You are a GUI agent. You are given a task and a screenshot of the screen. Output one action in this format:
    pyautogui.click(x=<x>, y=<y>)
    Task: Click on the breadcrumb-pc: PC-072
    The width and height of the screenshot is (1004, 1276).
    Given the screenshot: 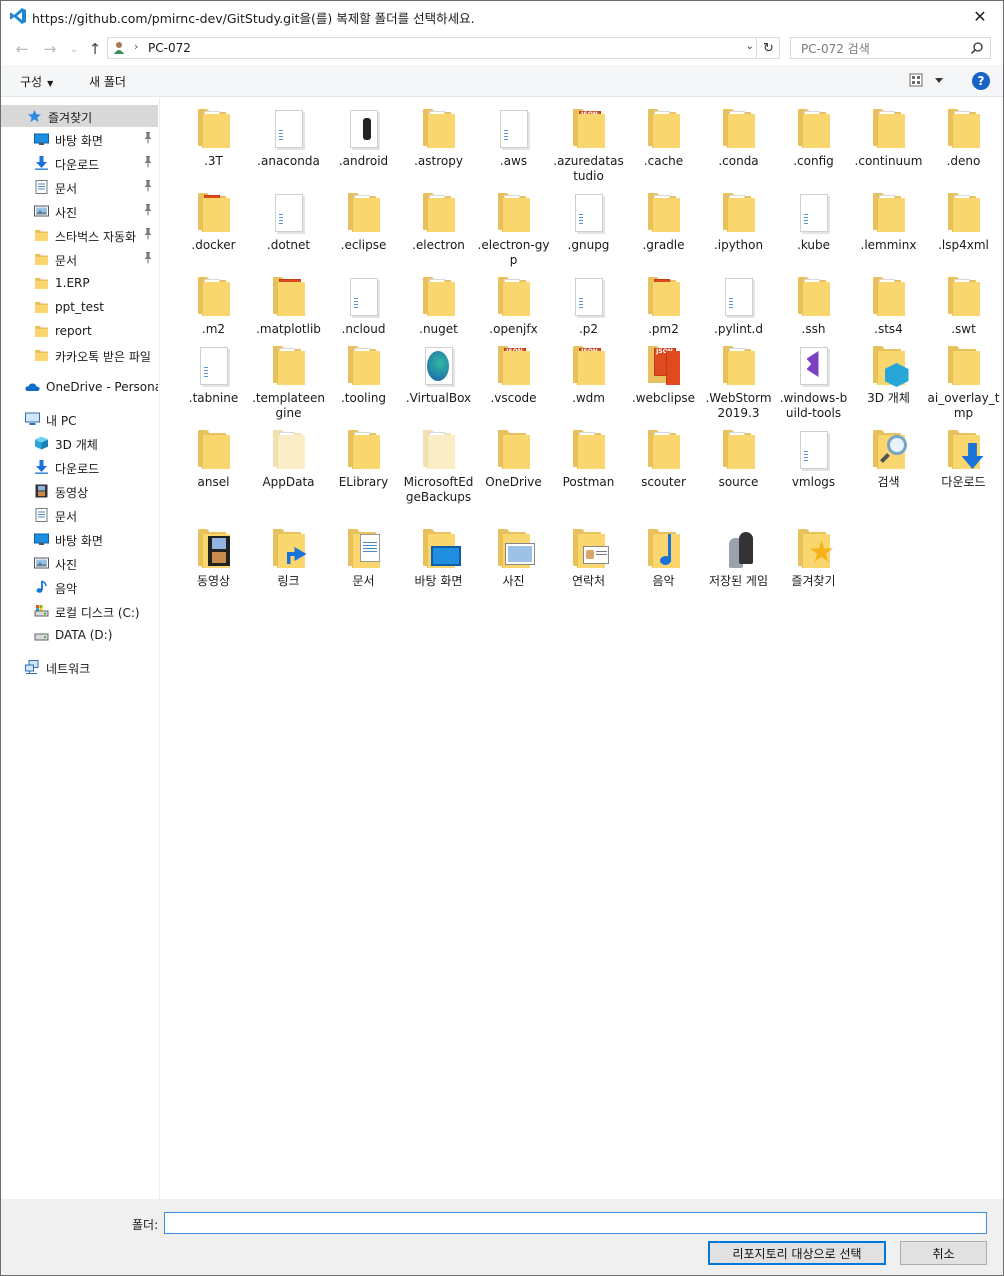 What is the action you would take?
    pyautogui.click(x=169, y=48)
    